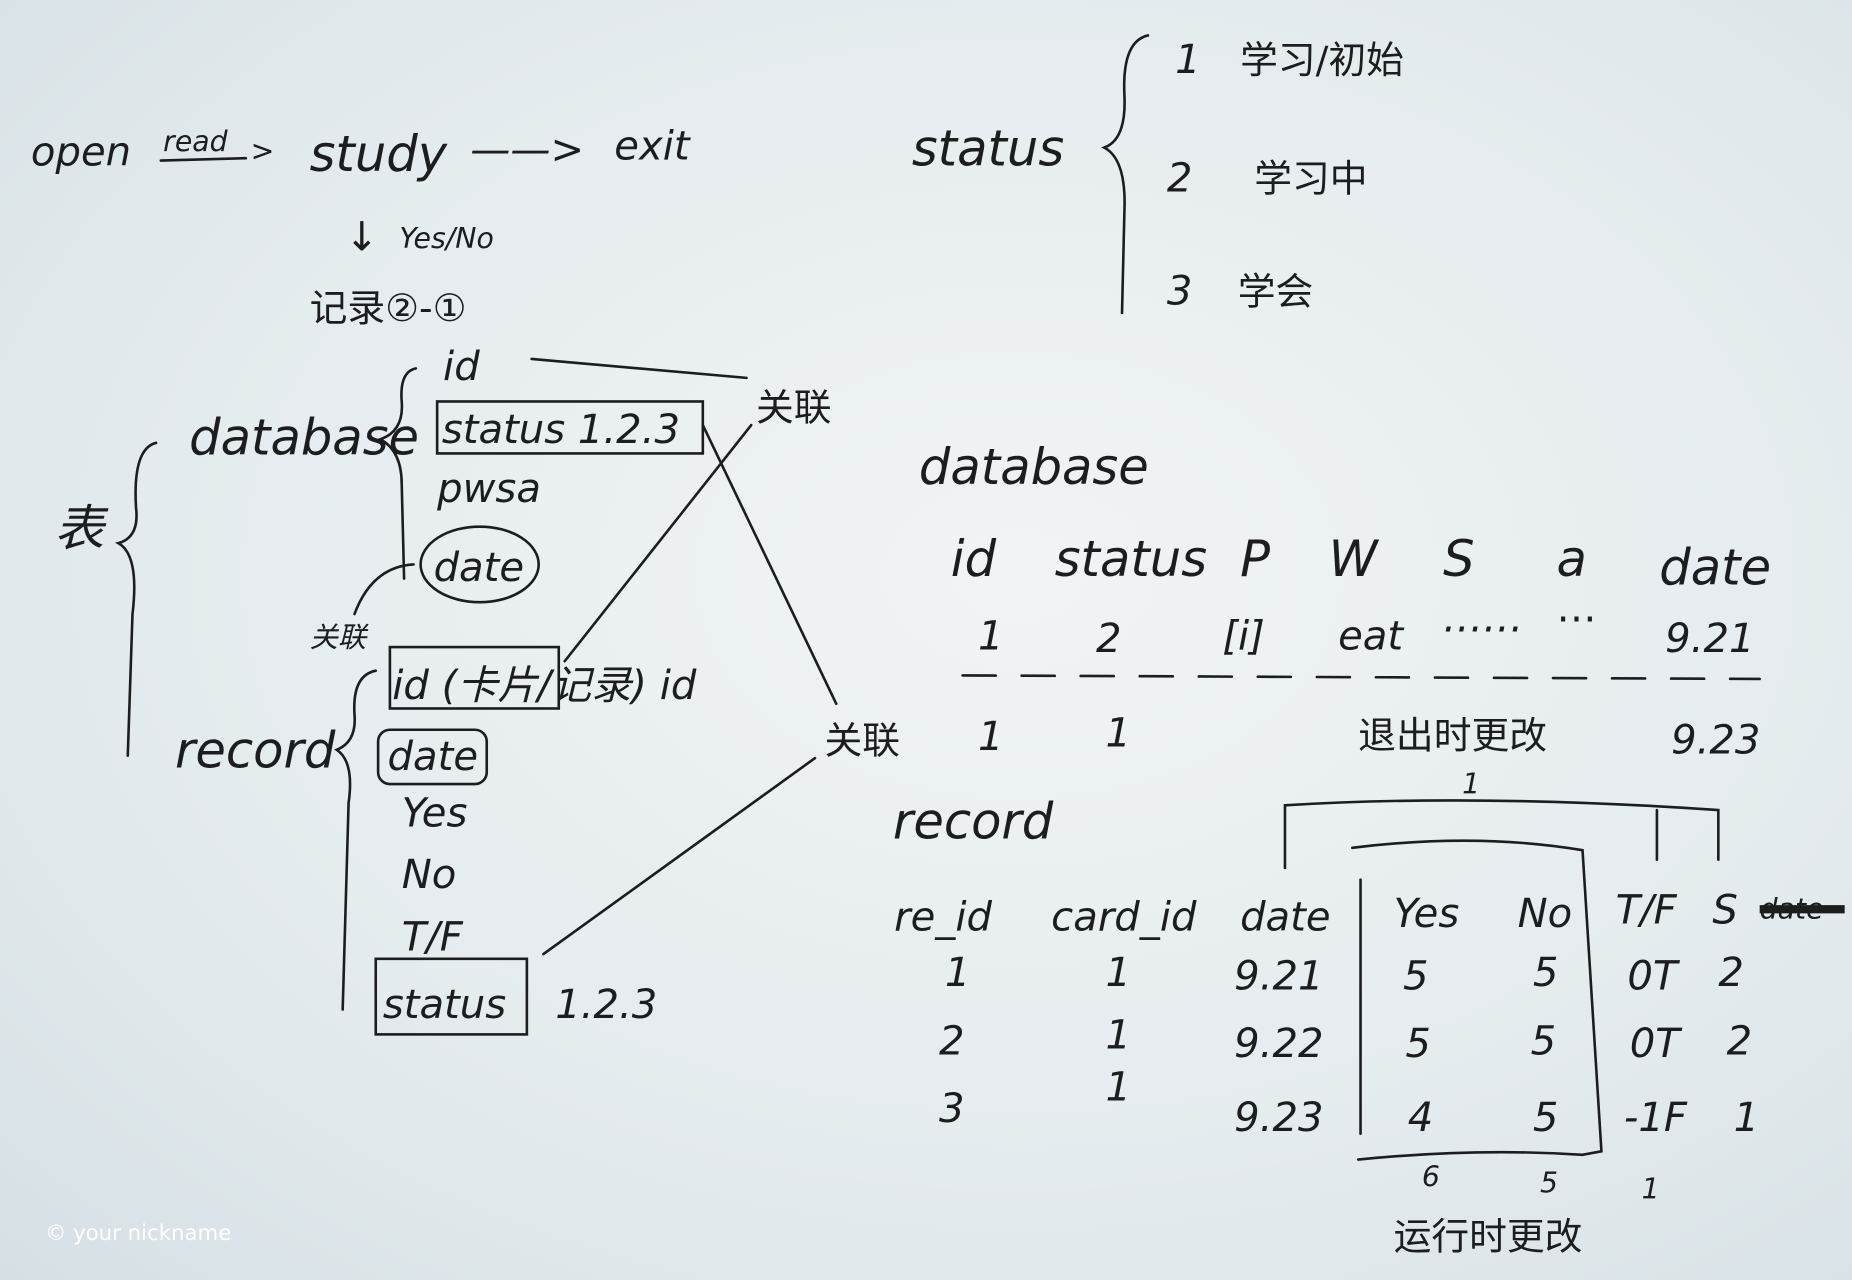  I want to click on db-header-p: P, so click(1255, 559).